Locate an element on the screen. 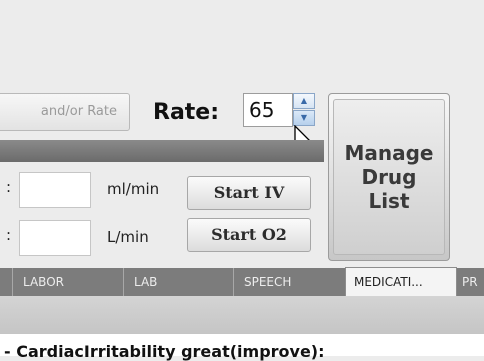  manage-drug-list-button: Manage Drug List is located at coordinates (389, 177).